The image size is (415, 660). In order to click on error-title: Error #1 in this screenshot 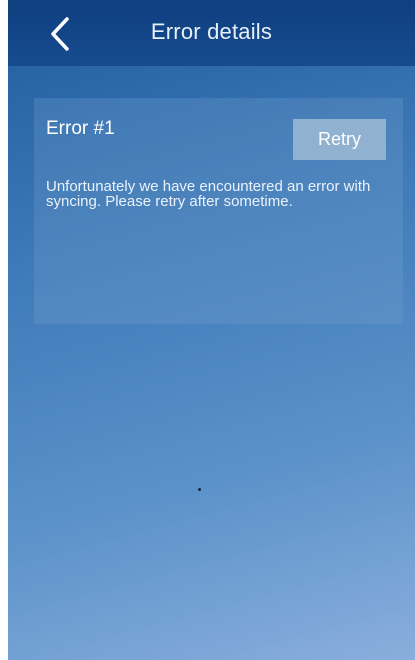, I will do `click(80, 128)`.